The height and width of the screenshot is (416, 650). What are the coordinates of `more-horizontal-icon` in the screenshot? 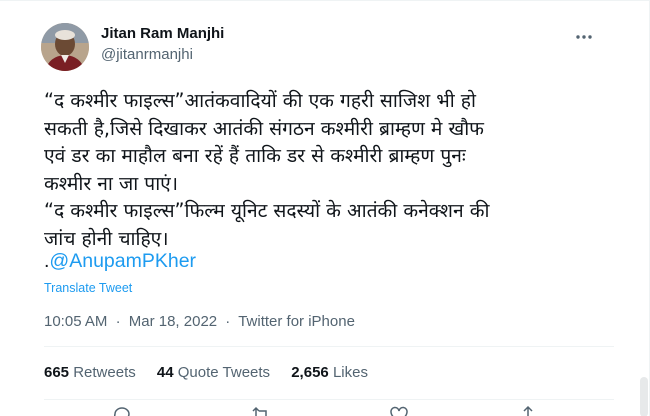 It's located at (584, 37).